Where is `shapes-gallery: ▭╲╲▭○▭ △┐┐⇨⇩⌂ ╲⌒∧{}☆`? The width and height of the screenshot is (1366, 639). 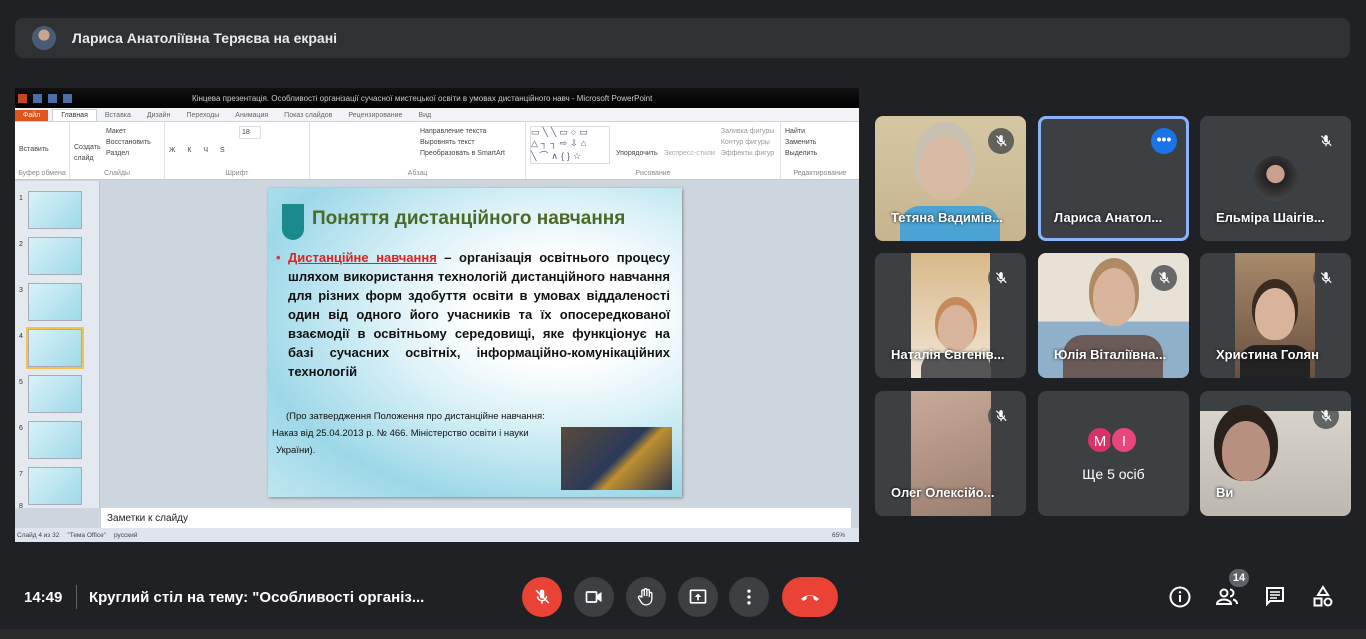 shapes-gallery: ▭╲╲▭○▭ △┐┐⇨⇩⌂ ╲⌒∧{}☆ is located at coordinates (570, 145).